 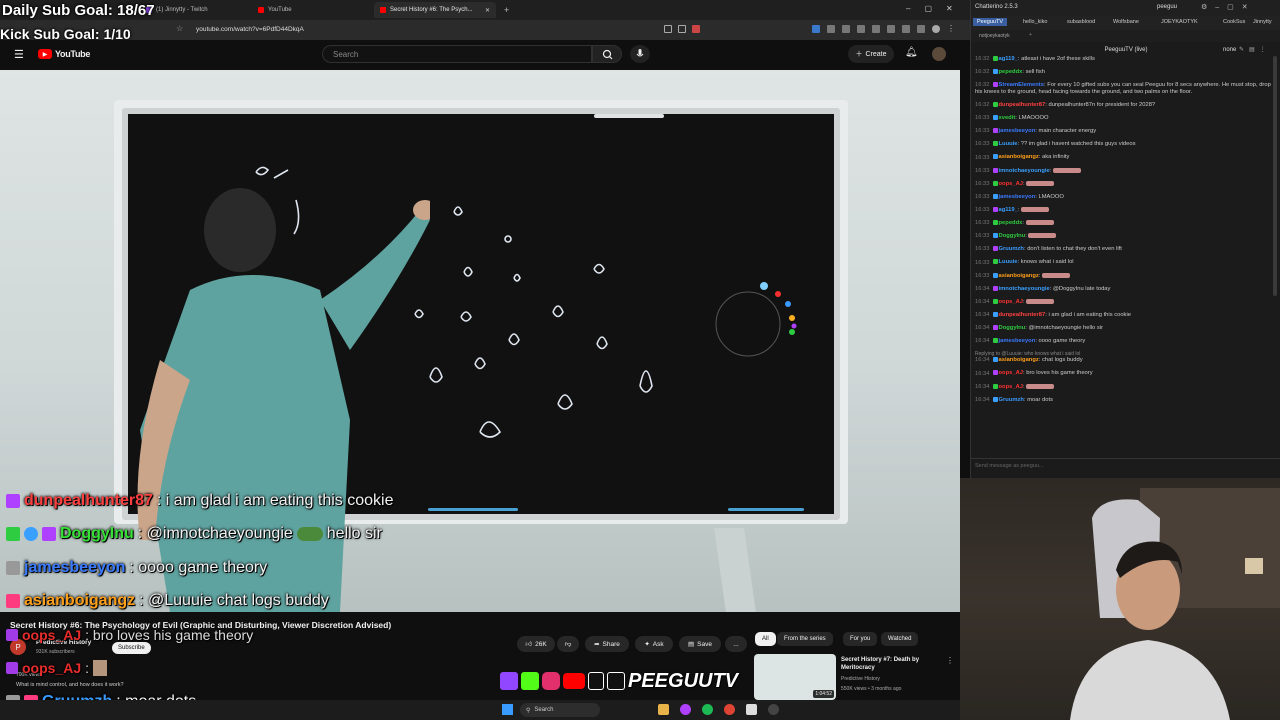 What do you see at coordinates (487, 10) in the screenshot?
I see `close-icon: ✕` at bounding box center [487, 10].